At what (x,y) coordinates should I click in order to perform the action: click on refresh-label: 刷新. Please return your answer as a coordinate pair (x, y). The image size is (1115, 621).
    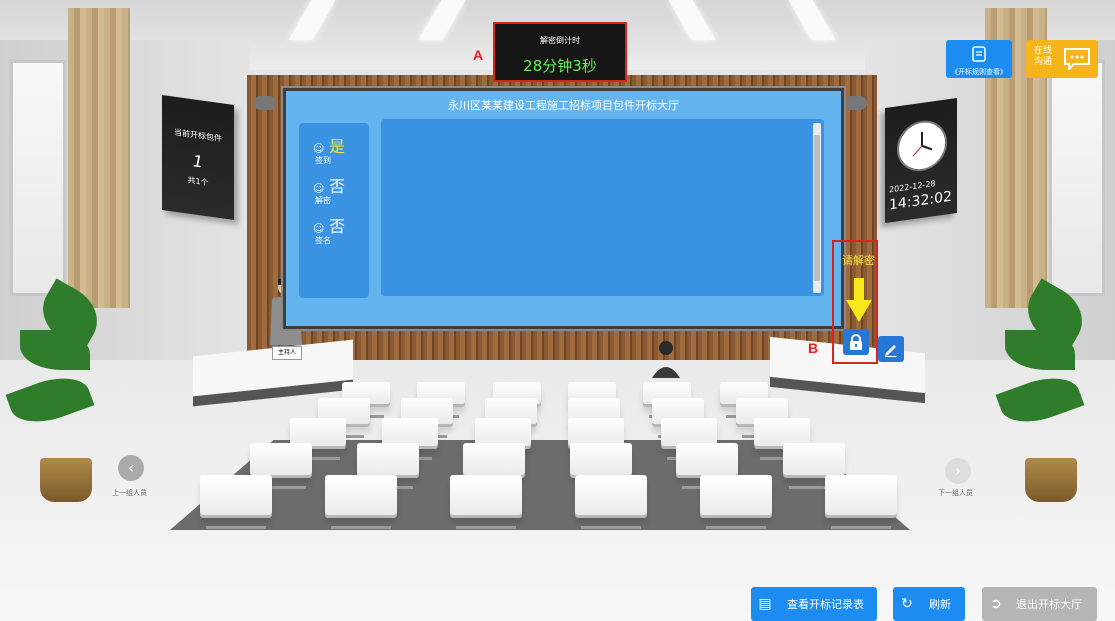
    Looking at the image, I should click on (940, 604).